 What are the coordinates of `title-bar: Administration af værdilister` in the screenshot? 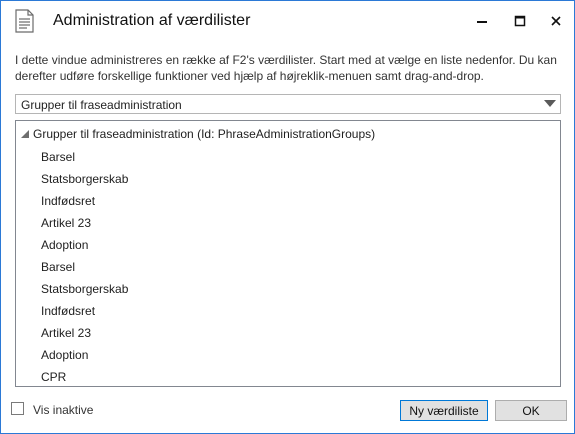 It's located at (287, 21).